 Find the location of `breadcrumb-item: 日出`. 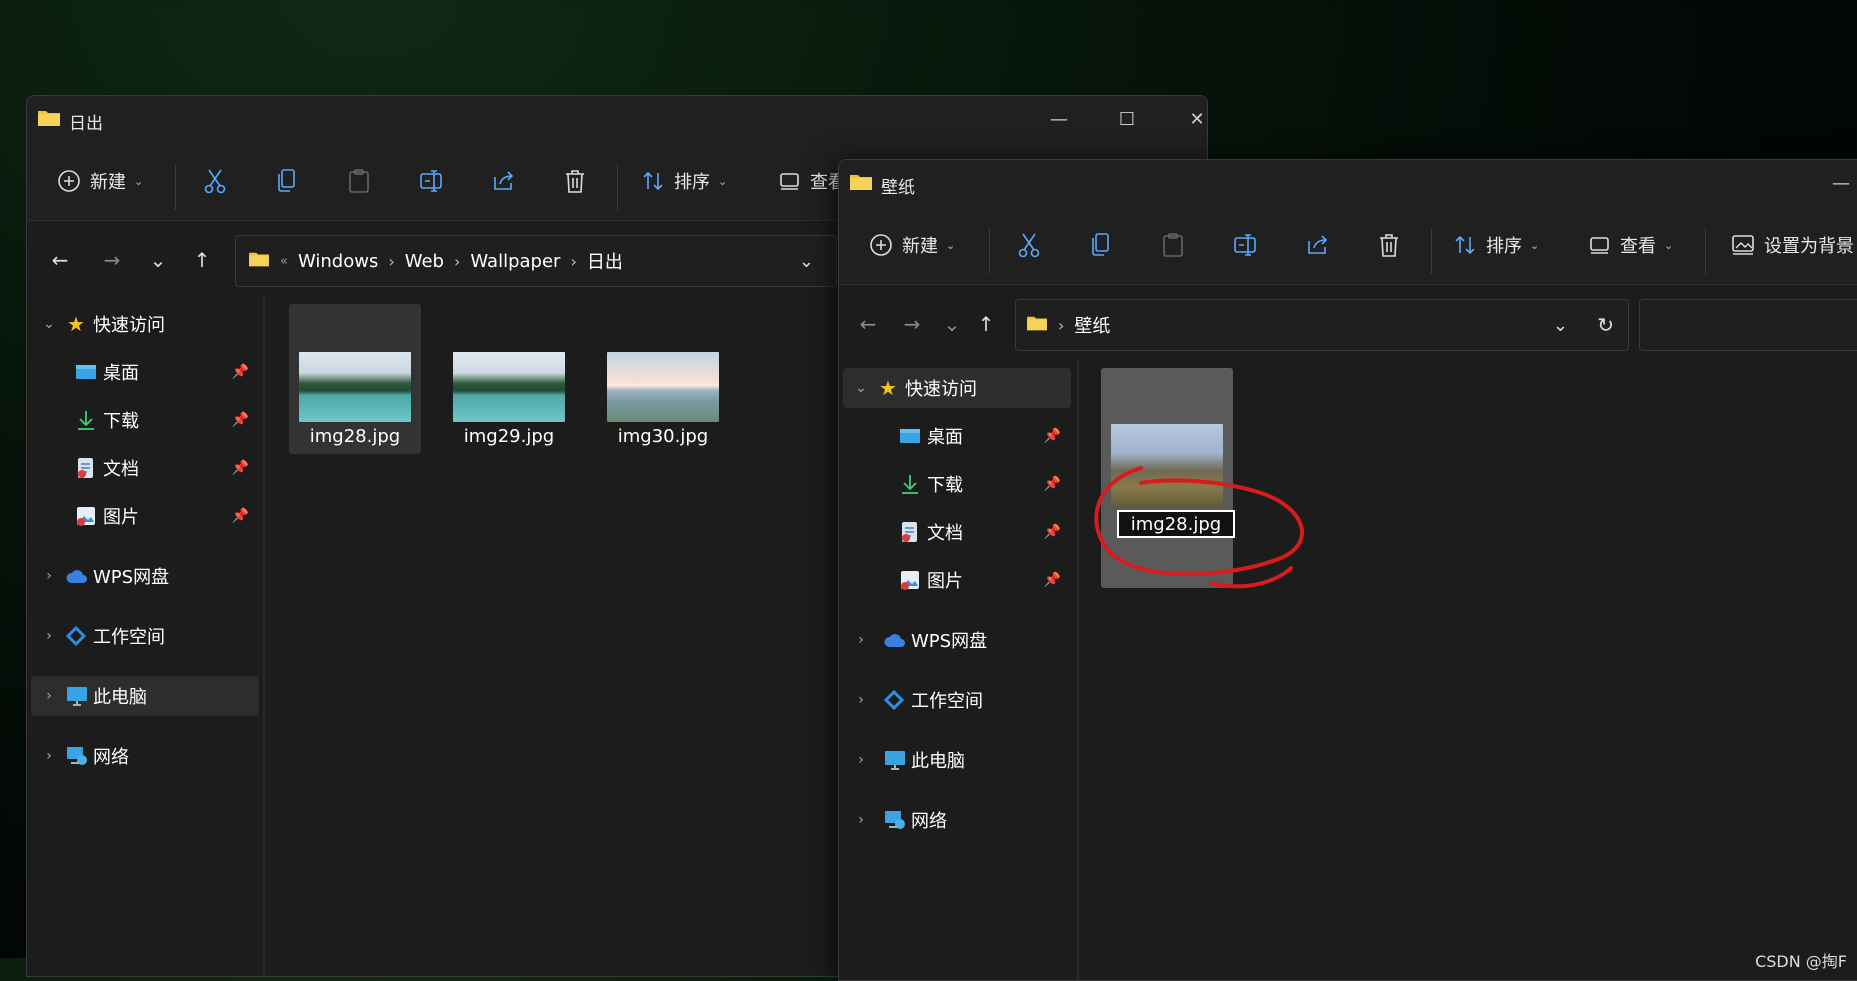

breadcrumb-item: 日出 is located at coordinates (605, 261).